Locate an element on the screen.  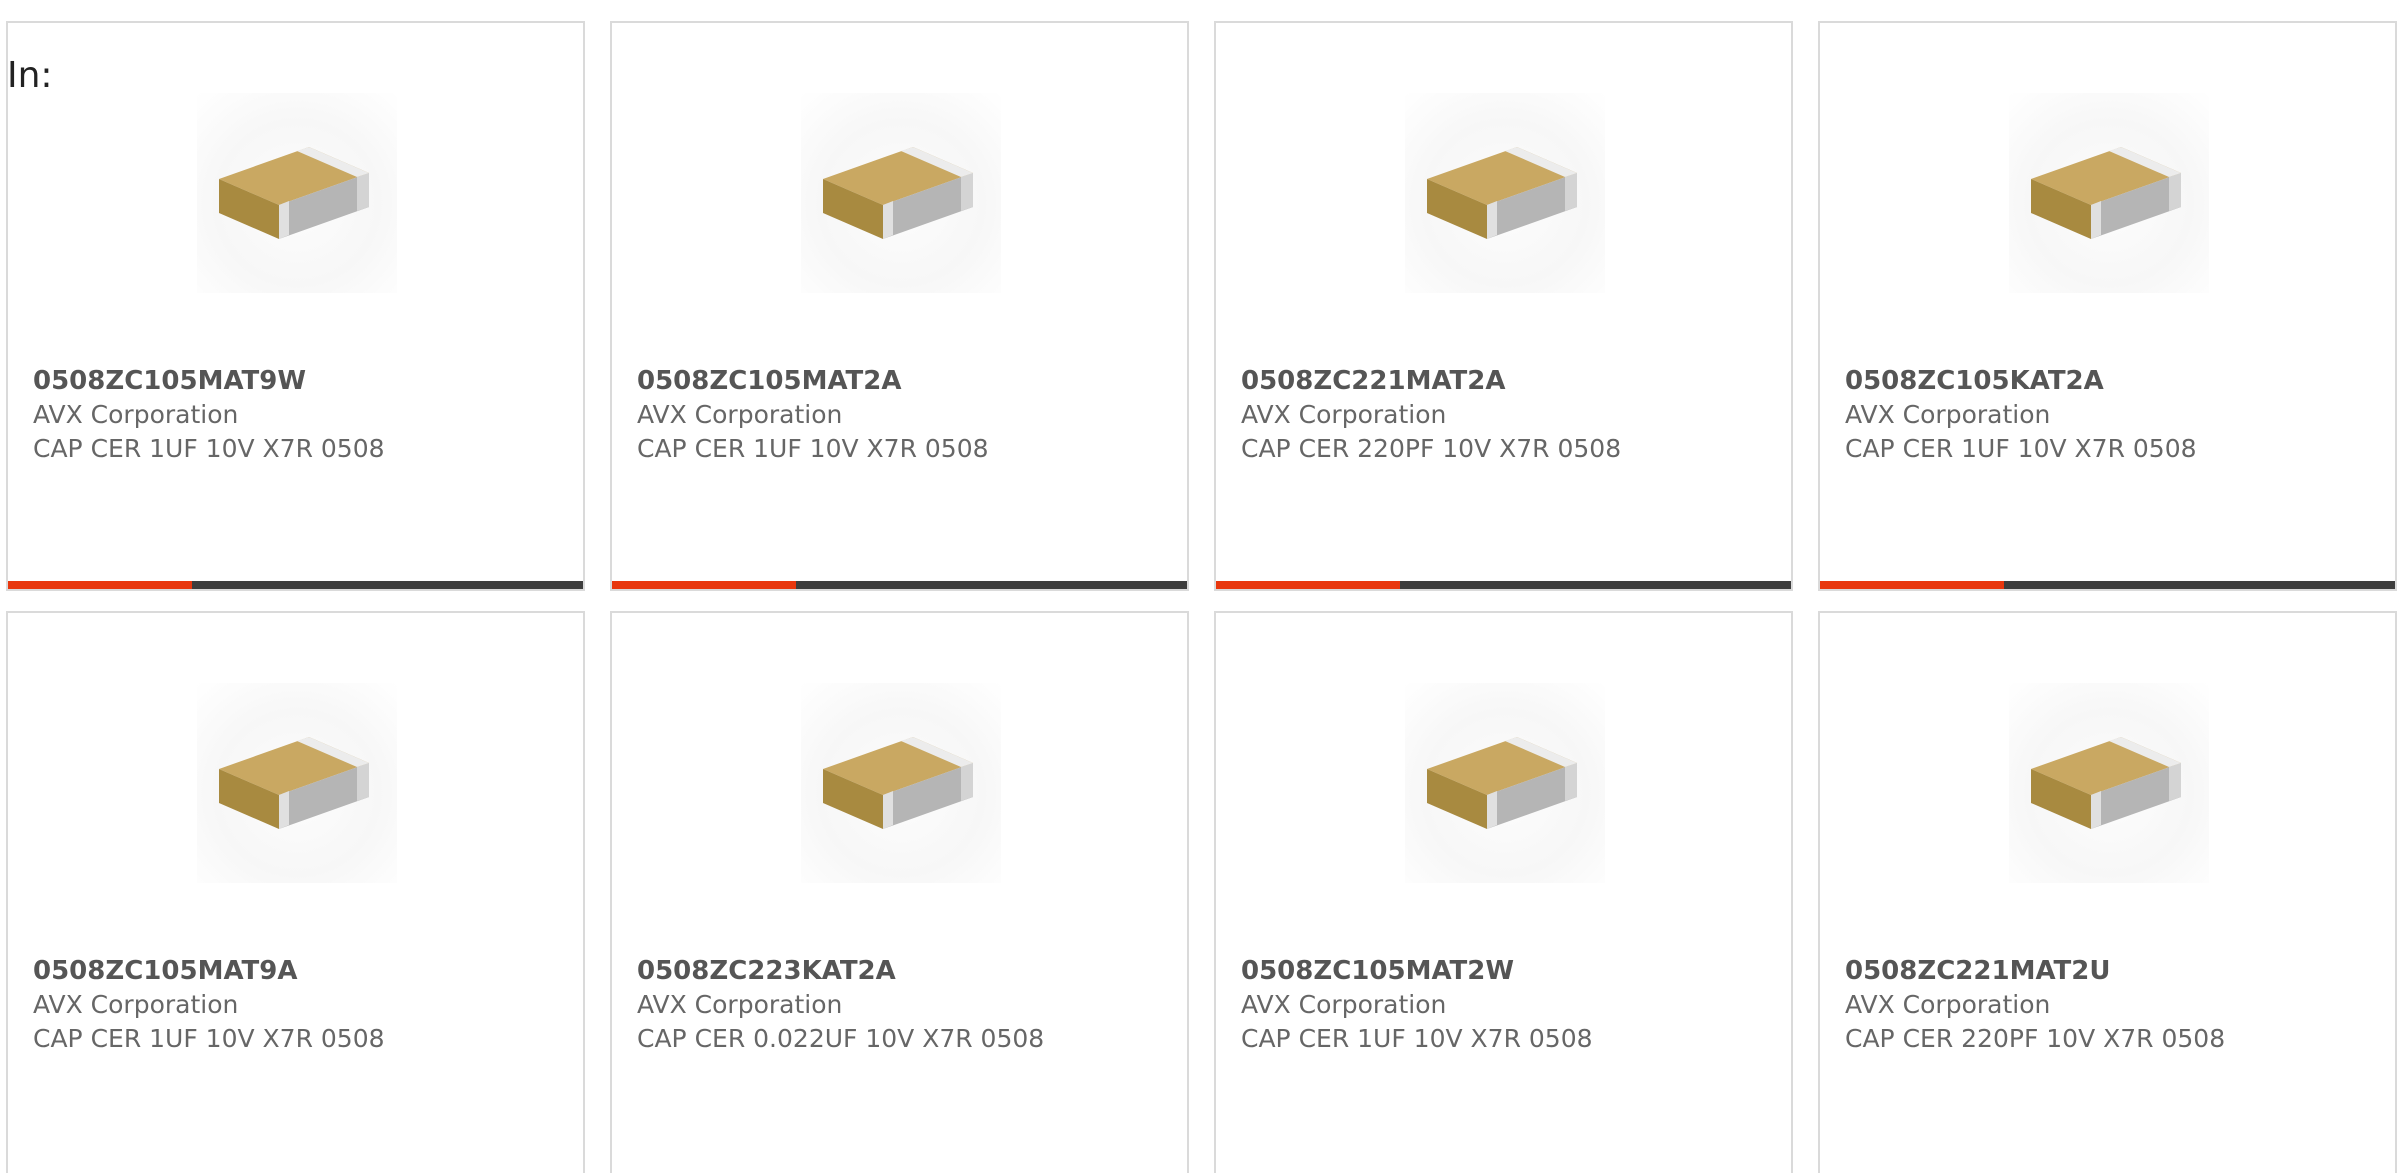
part-number-link: 0508ZC105MAT2W is located at coordinates (1377, 971).